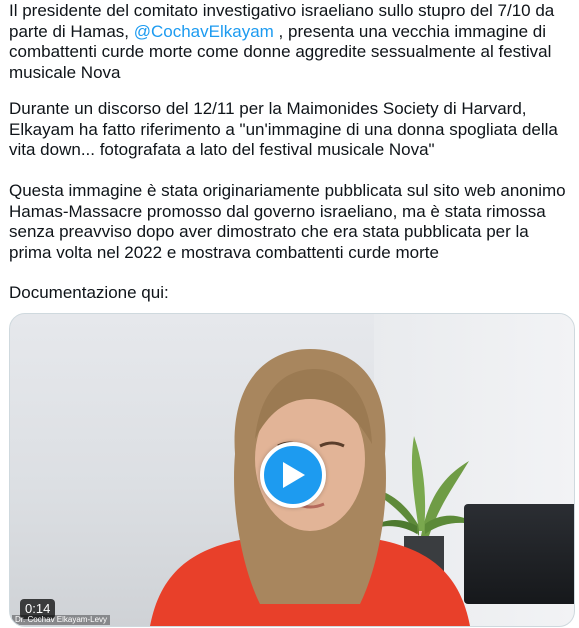 The image size is (579, 628). What do you see at coordinates (61, 620) in the screenshot?
I see `video-caption: Dr. Cochav Elkayam-Levy` at bounding box center [61, 620].